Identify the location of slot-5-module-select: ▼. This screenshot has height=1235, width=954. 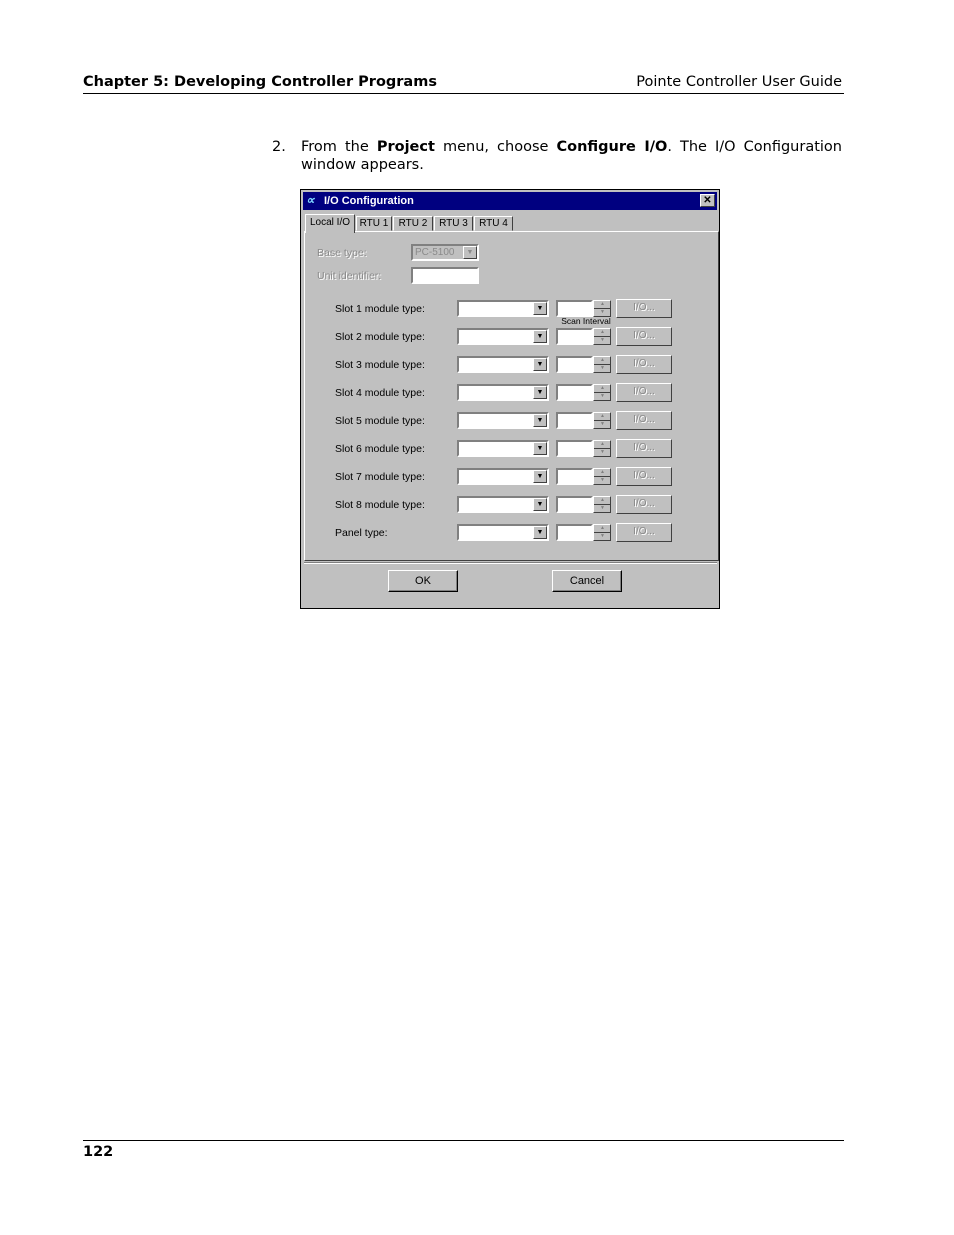
(503, 420).